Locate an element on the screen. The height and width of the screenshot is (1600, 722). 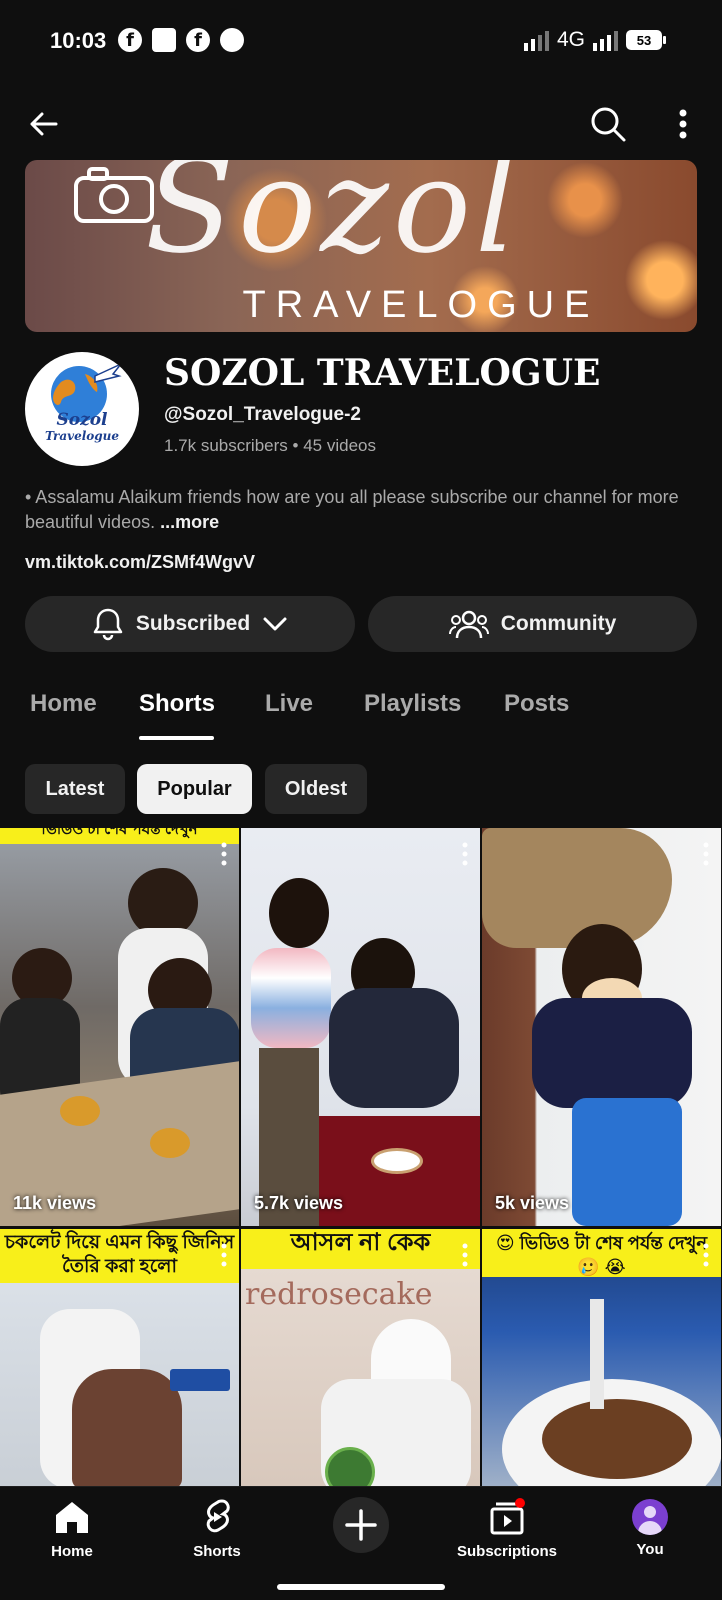
short-views: 5.7k views is located at coordinates (299, 1203).